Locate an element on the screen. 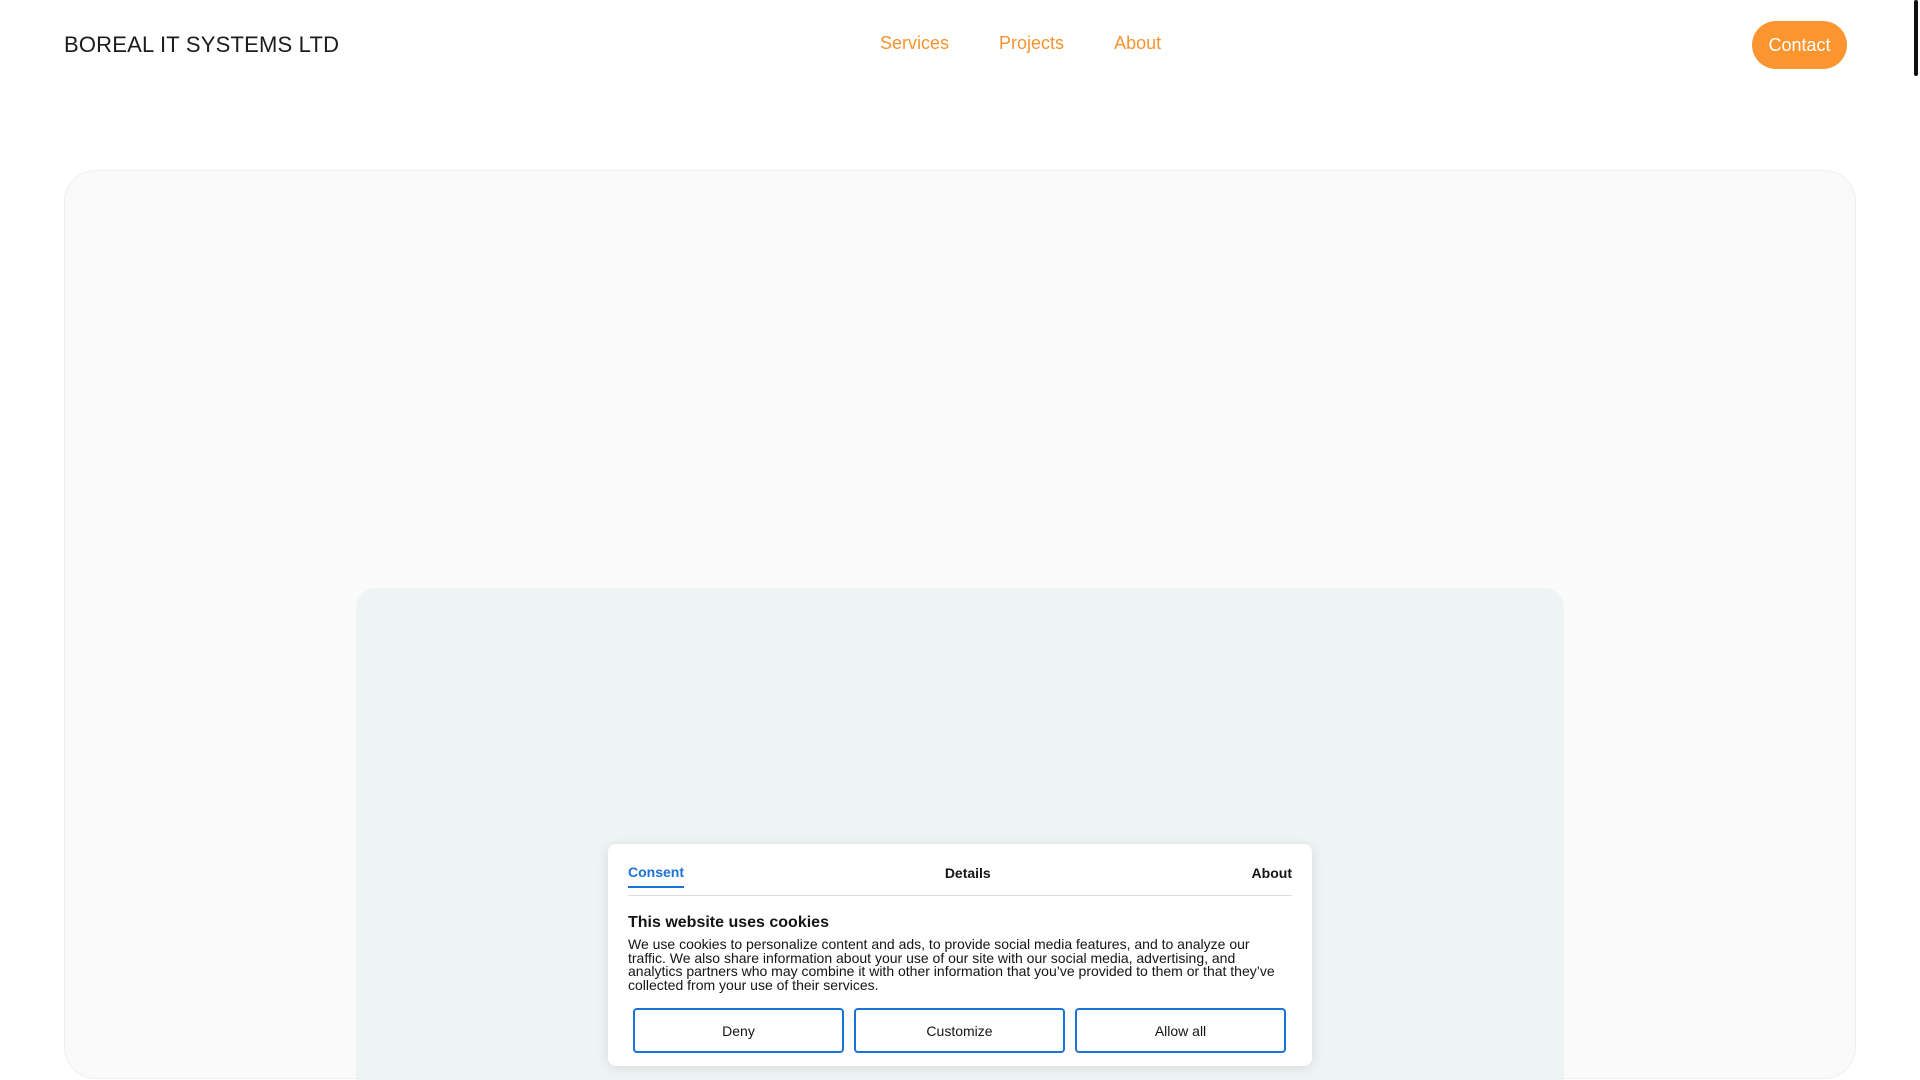 The image size is (1920, 1080). main-nav: Services Projects About is located at coordinates (1020, 43).